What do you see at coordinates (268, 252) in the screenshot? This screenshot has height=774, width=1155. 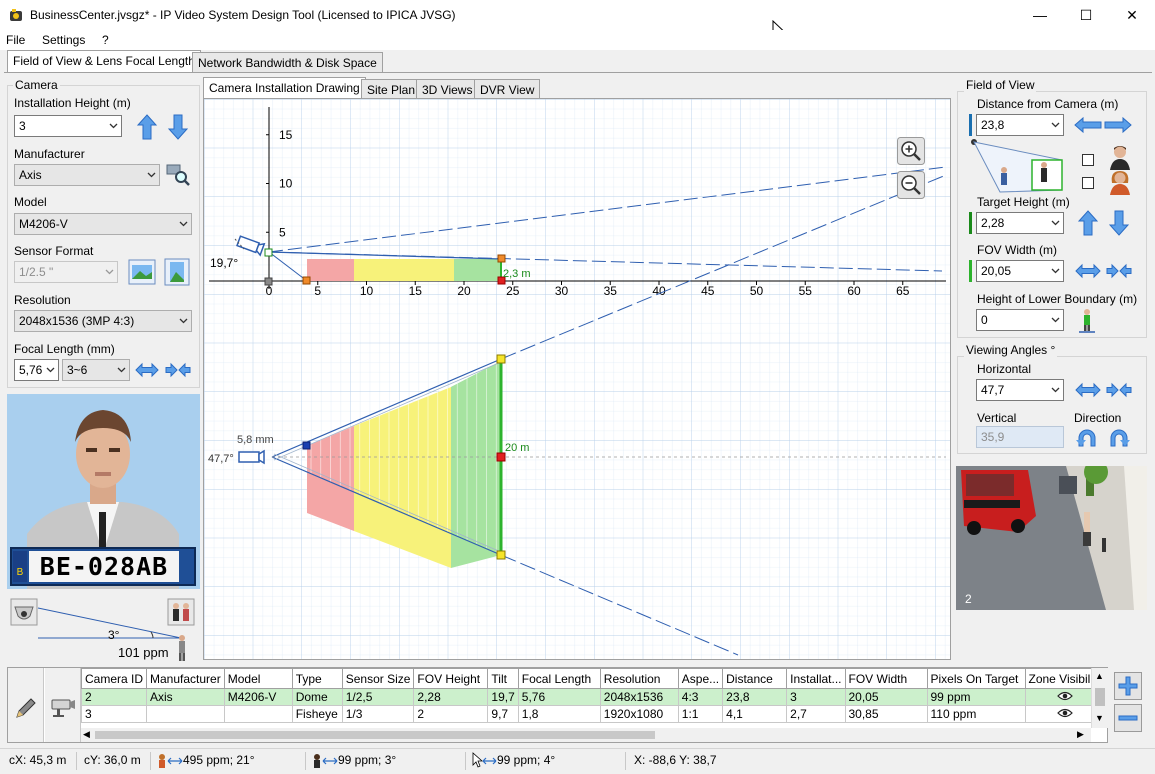 I see `side-camera-handle` at bounding box center [268, 252].